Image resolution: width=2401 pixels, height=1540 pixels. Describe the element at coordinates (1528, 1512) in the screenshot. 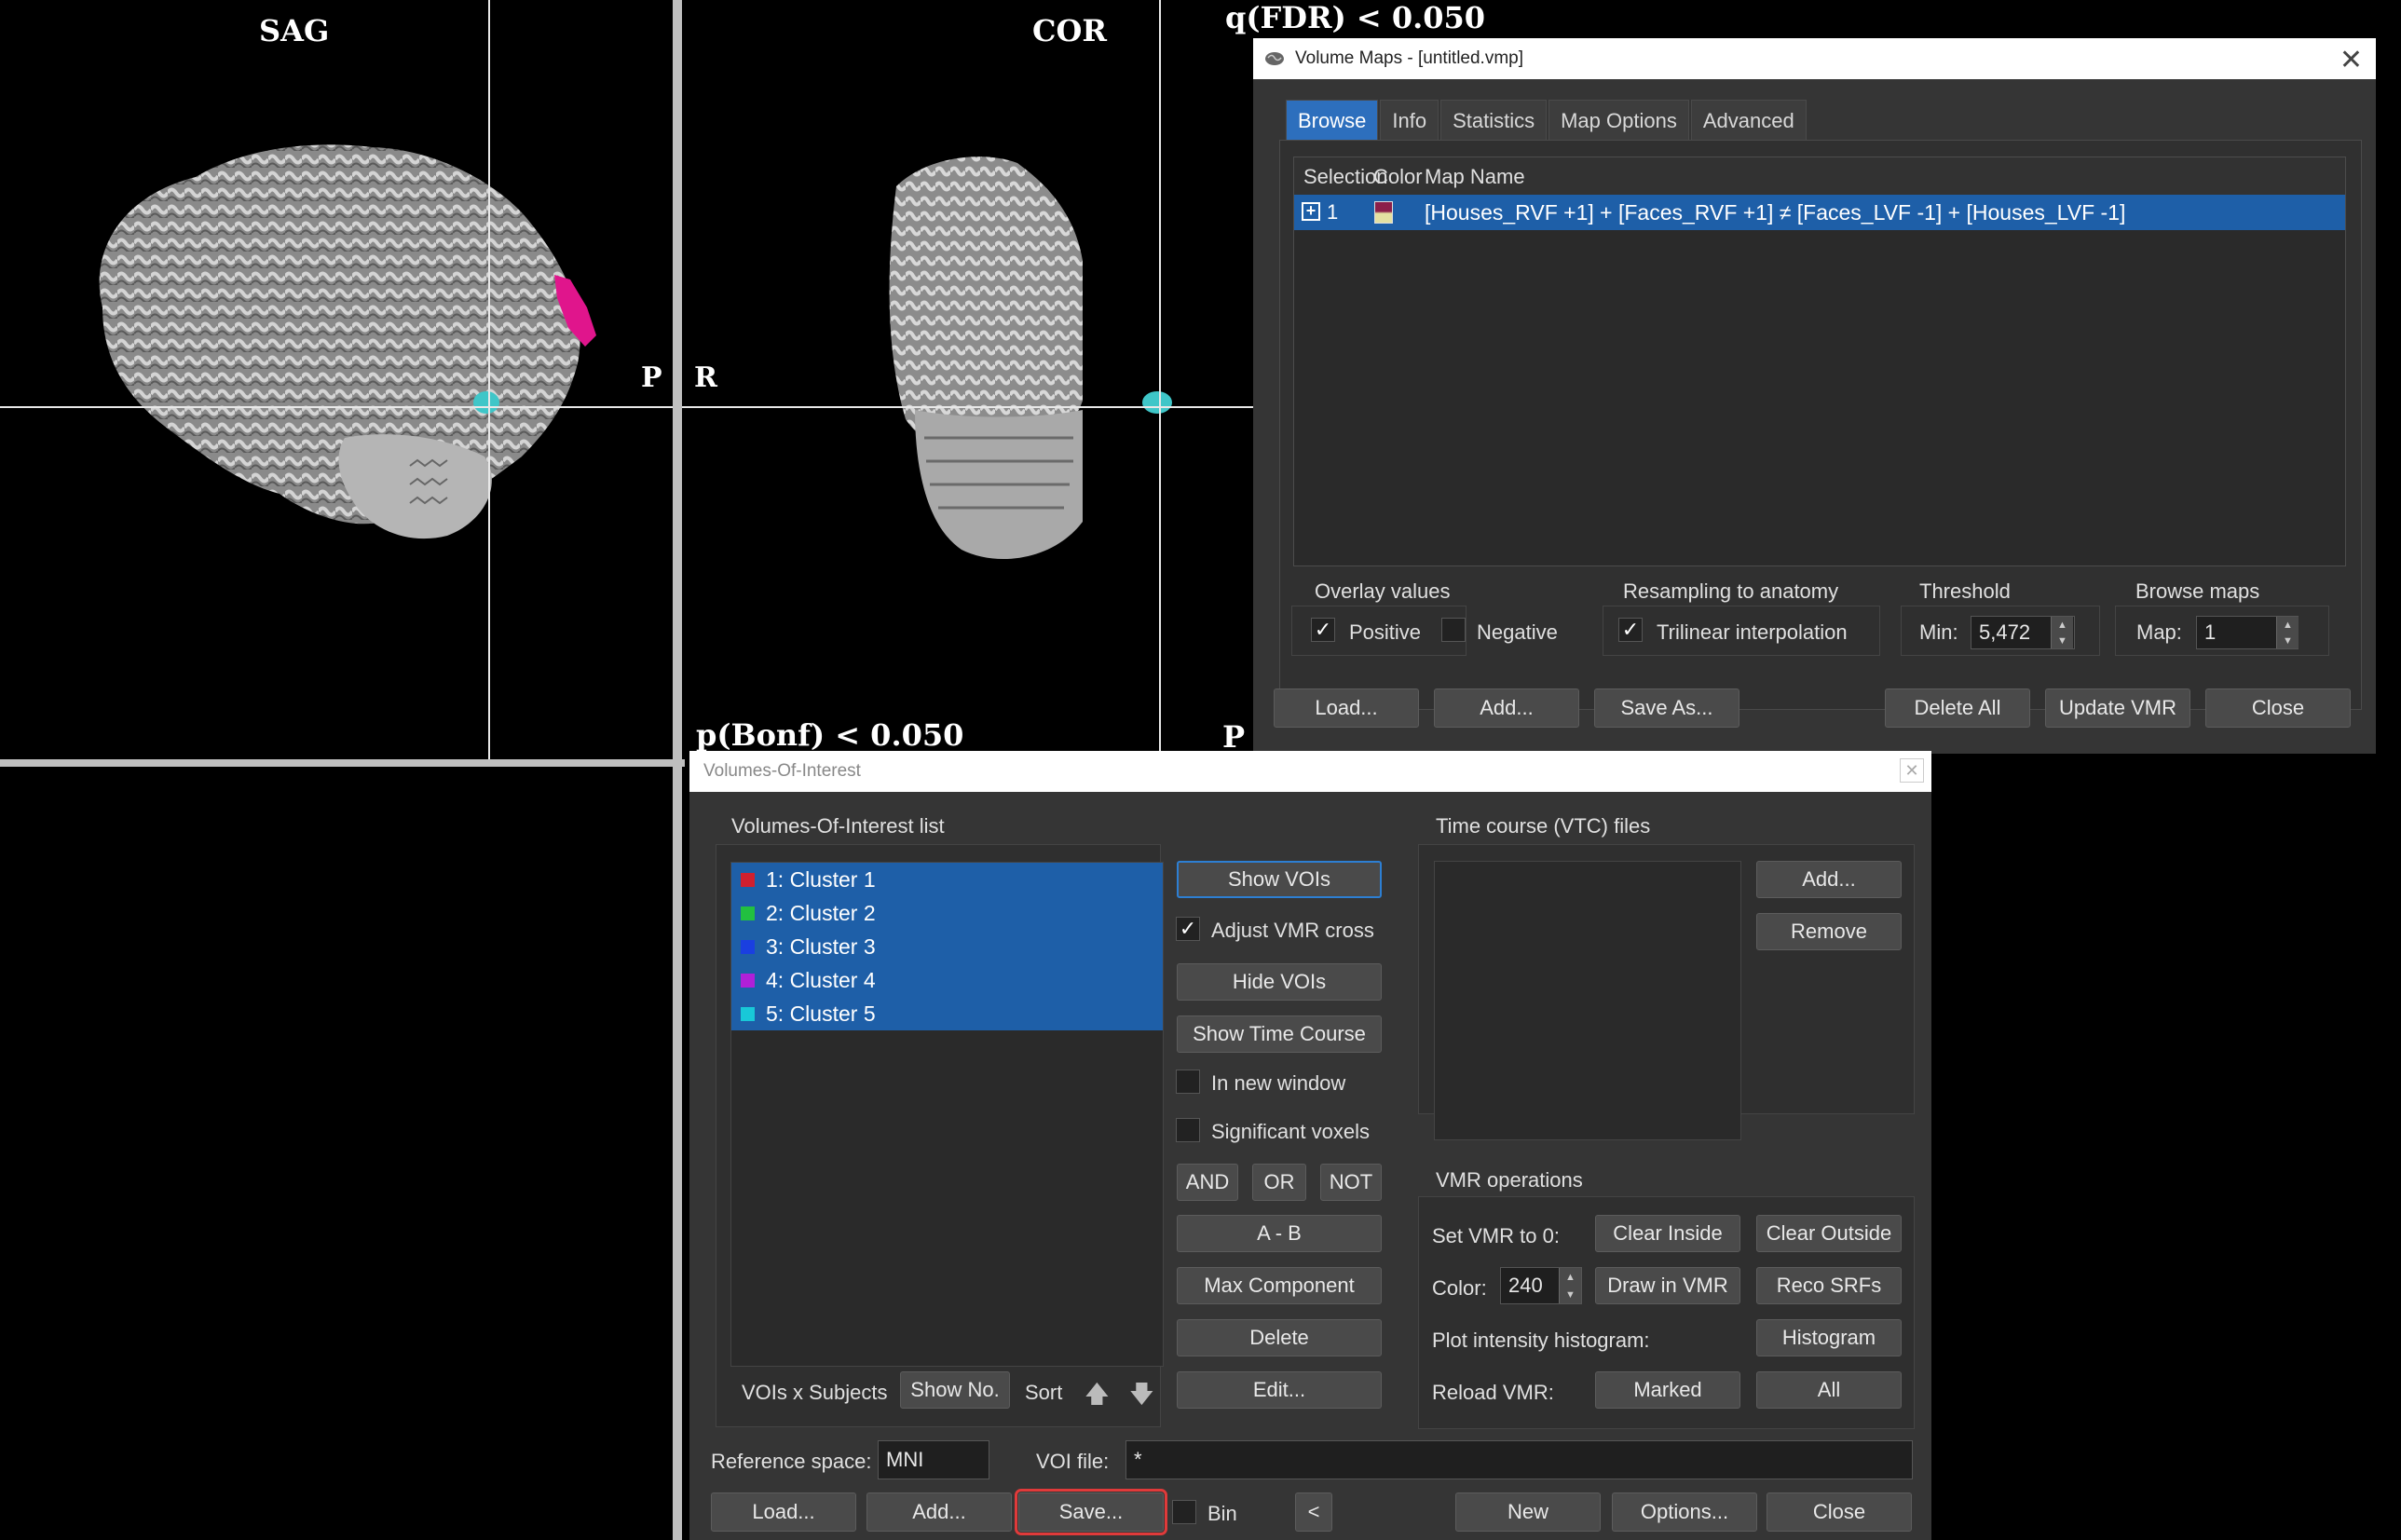

I see `new-voi-button: New` at that location.